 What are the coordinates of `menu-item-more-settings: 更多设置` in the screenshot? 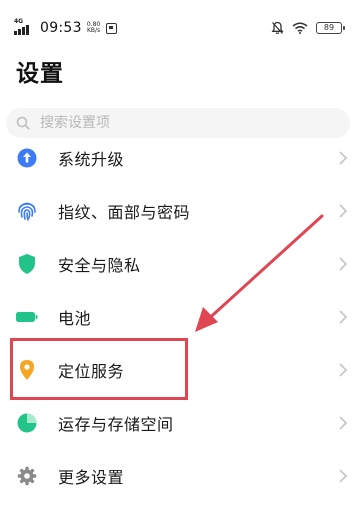 It's located at (176, 476).